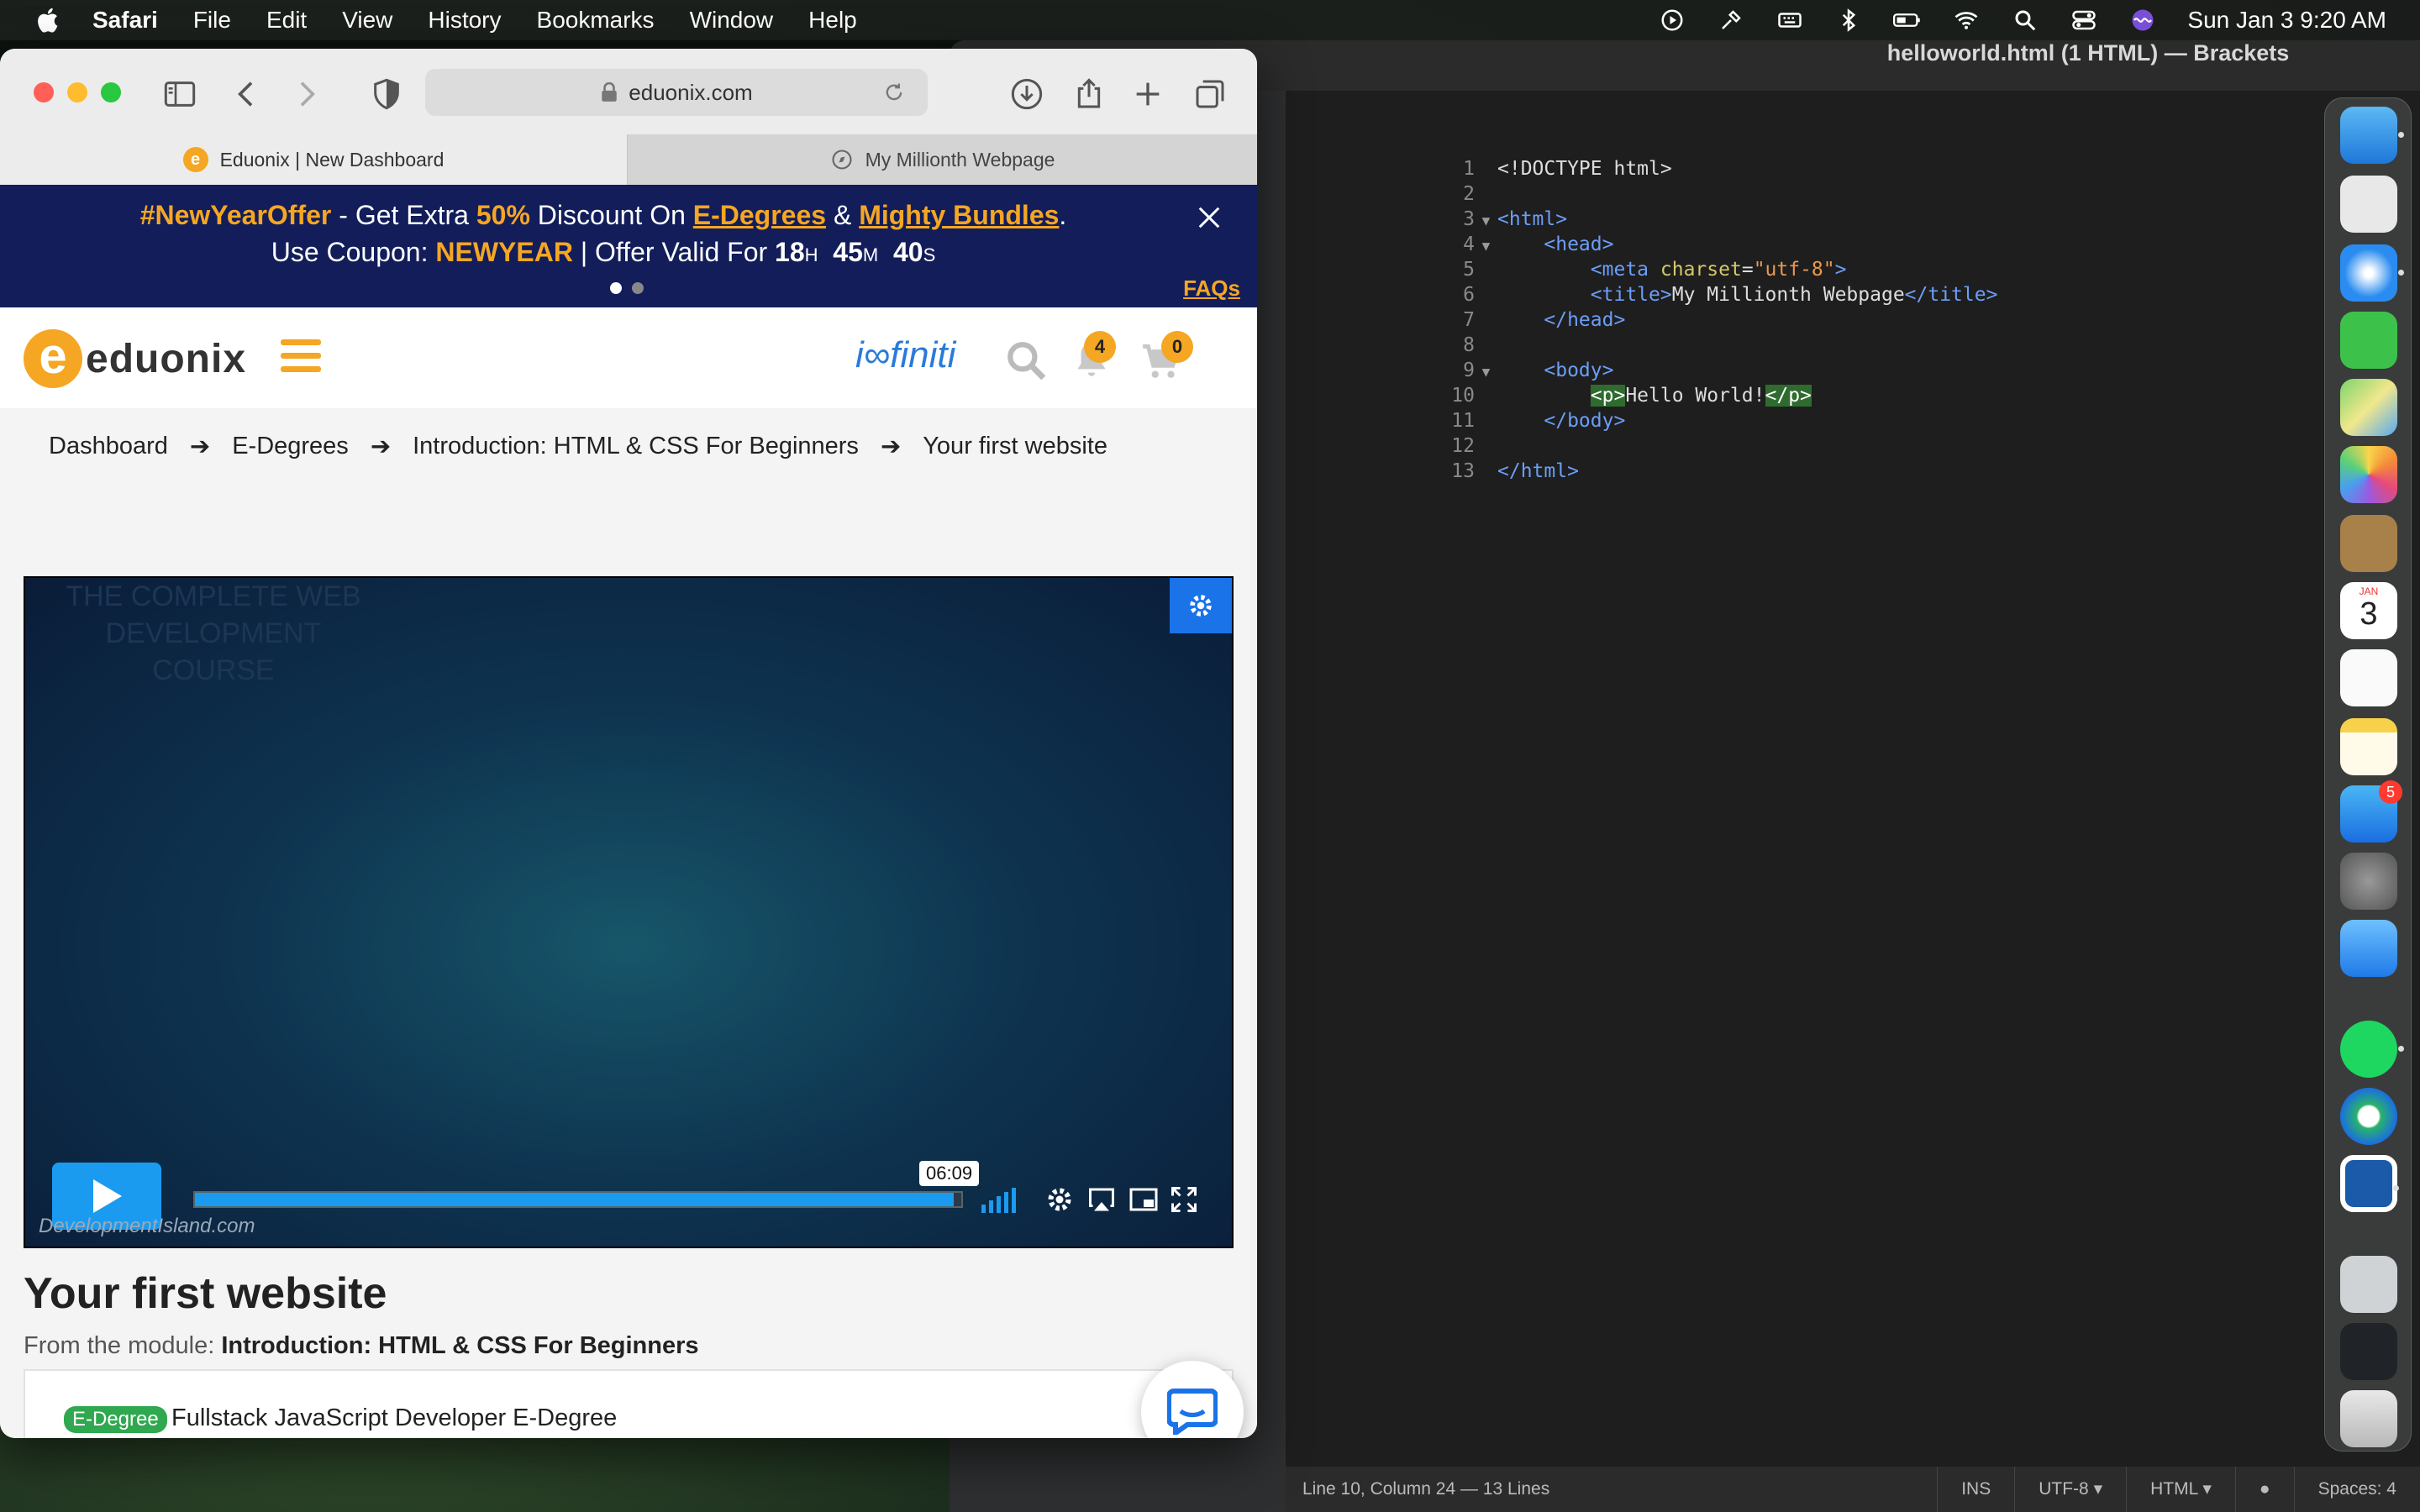 This screenshot has height=1512, width=2420. Describe the element at coordinates (1026, 360) in the screenshot. I see `search-icon` at that location.